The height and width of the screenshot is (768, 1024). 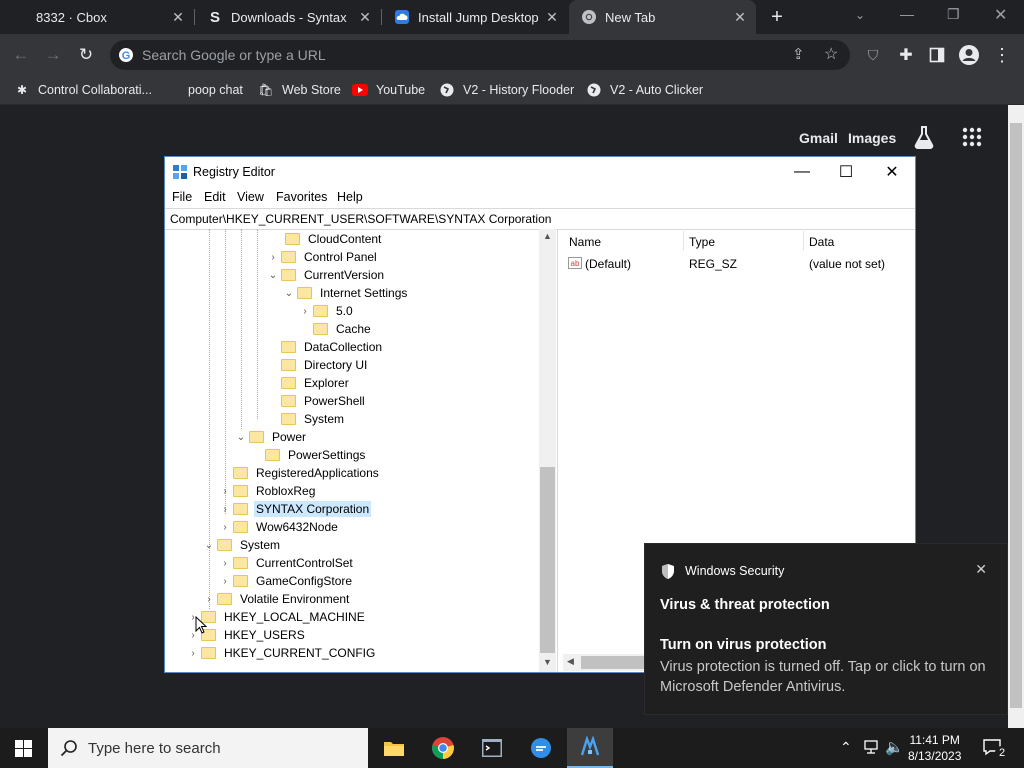 What do you see at coordinates (443, 748) in the screenshot?
I see `chrome-app` at bounding box center [443, 748].